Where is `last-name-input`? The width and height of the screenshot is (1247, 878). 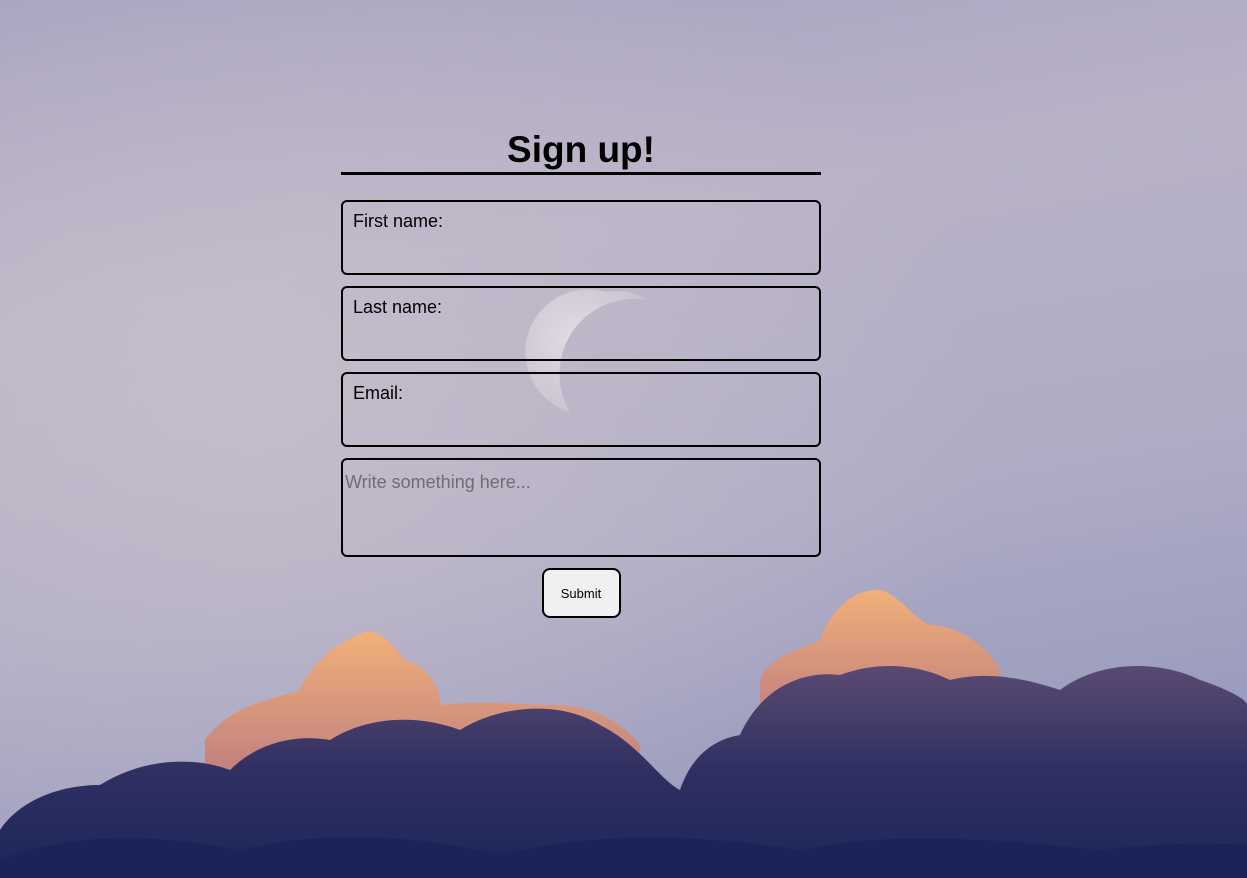 last-name-input is located at coordinates (581, 338).